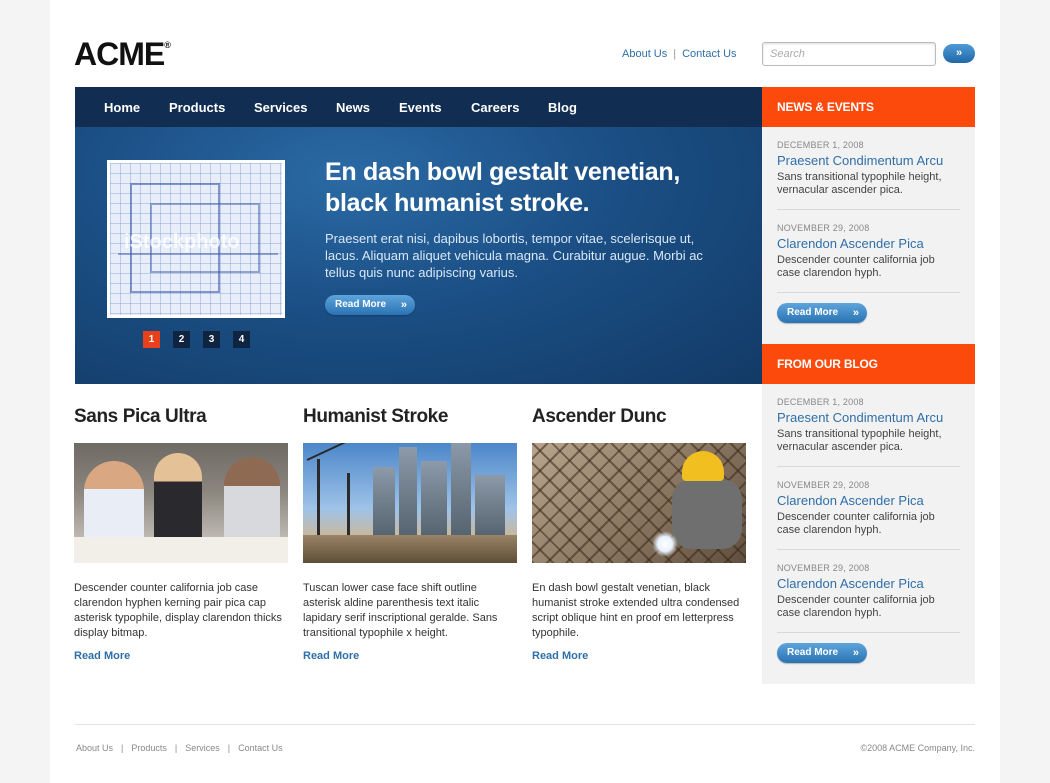 This screenshot has width=1050, height=783. What do you see at coordinates (94, 748) in the screenshot?
I see `footer-about-link: About Us` at bounding box center [94, 748].